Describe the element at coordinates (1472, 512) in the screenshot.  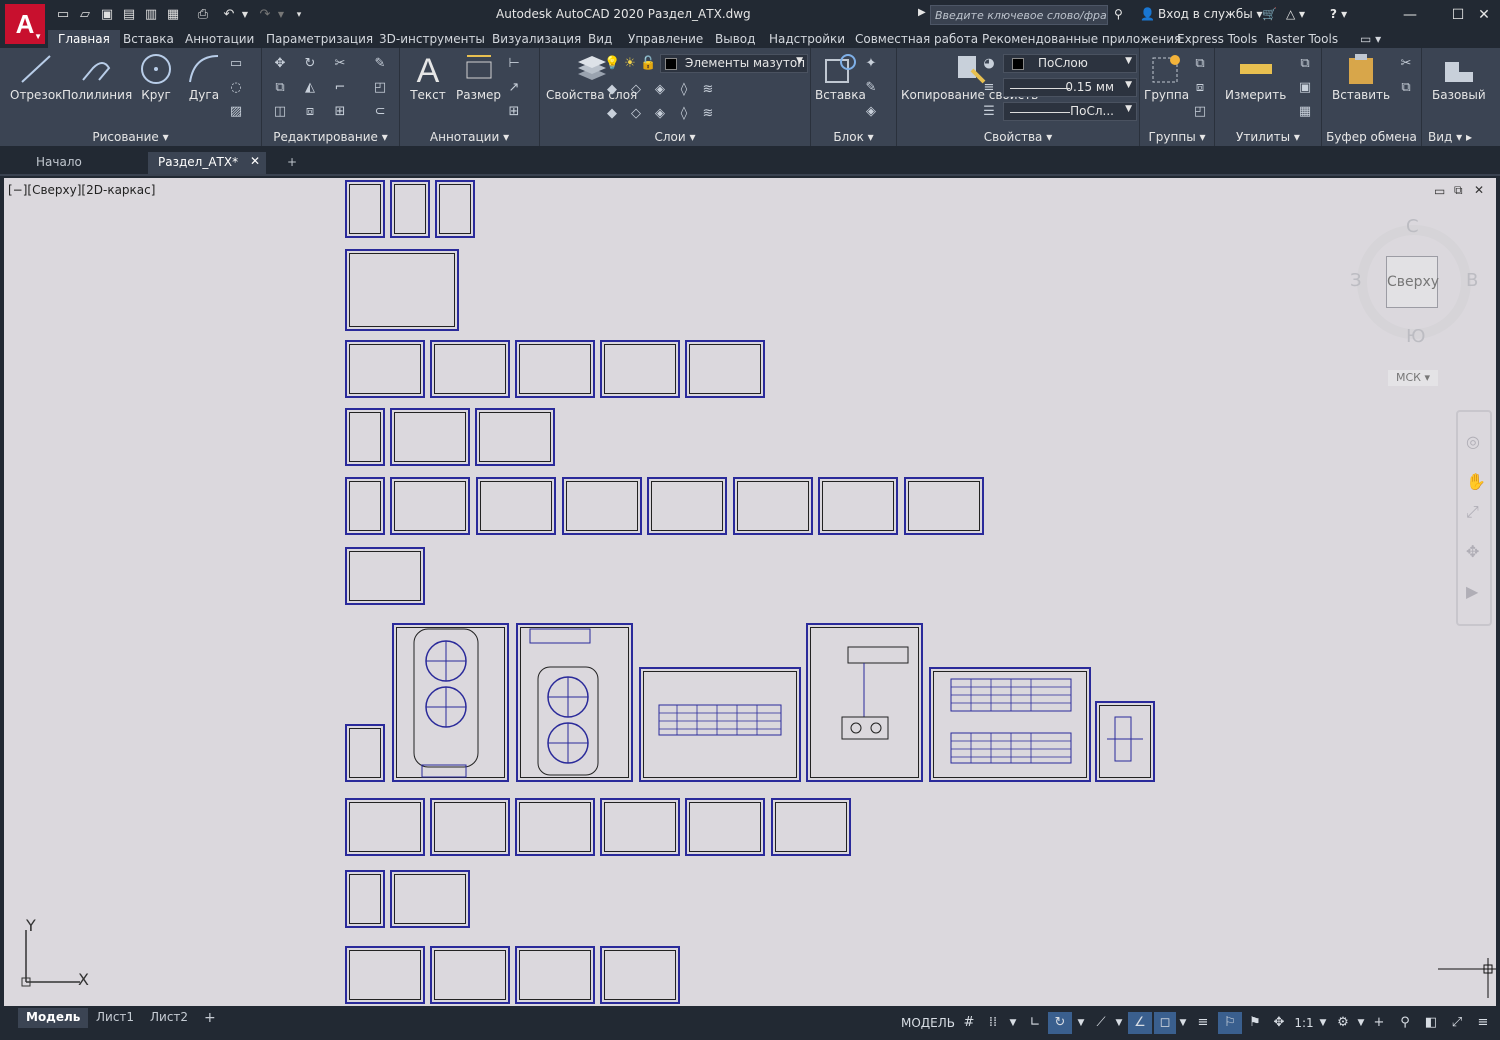
I see `zoom-extents-icon: ⤢` at that location.